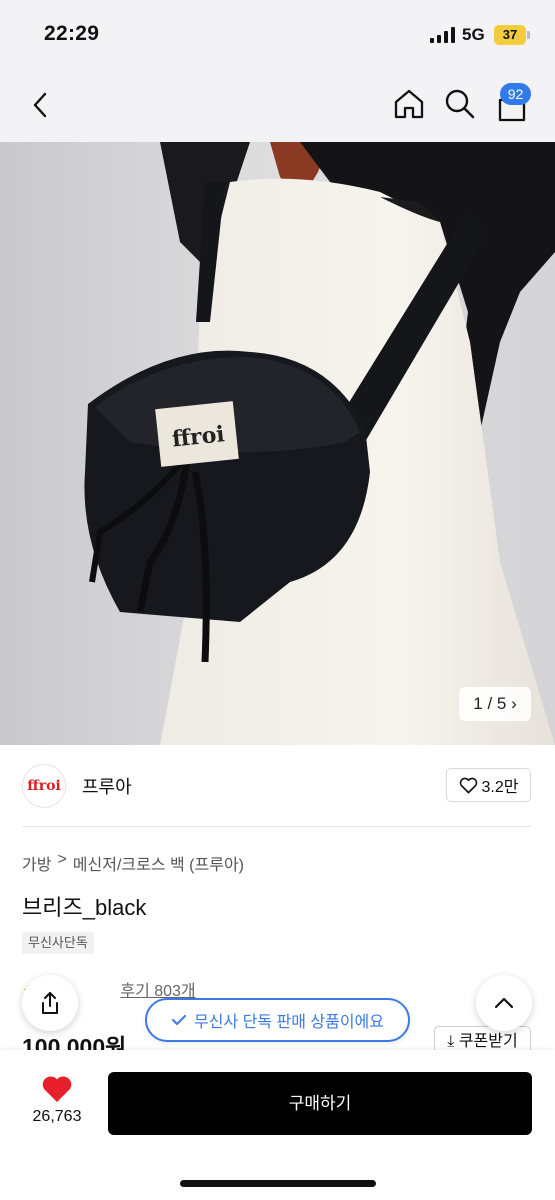 The height and width of the screenshot is (1200, 555). I want to click on exclusive-badge: 무신사단독, so click(58, 943).